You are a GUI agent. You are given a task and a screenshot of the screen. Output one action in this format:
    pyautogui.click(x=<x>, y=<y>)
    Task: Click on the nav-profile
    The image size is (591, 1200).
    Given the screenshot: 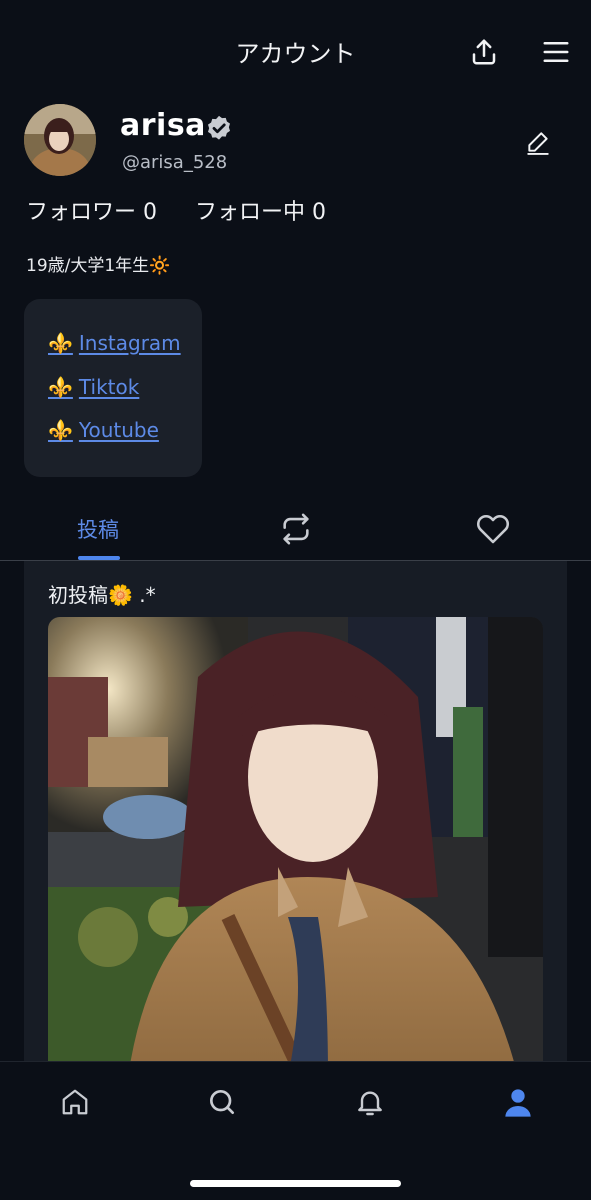 What is the action you would take?
    pyautogui.click(x=518, y=1102)
    